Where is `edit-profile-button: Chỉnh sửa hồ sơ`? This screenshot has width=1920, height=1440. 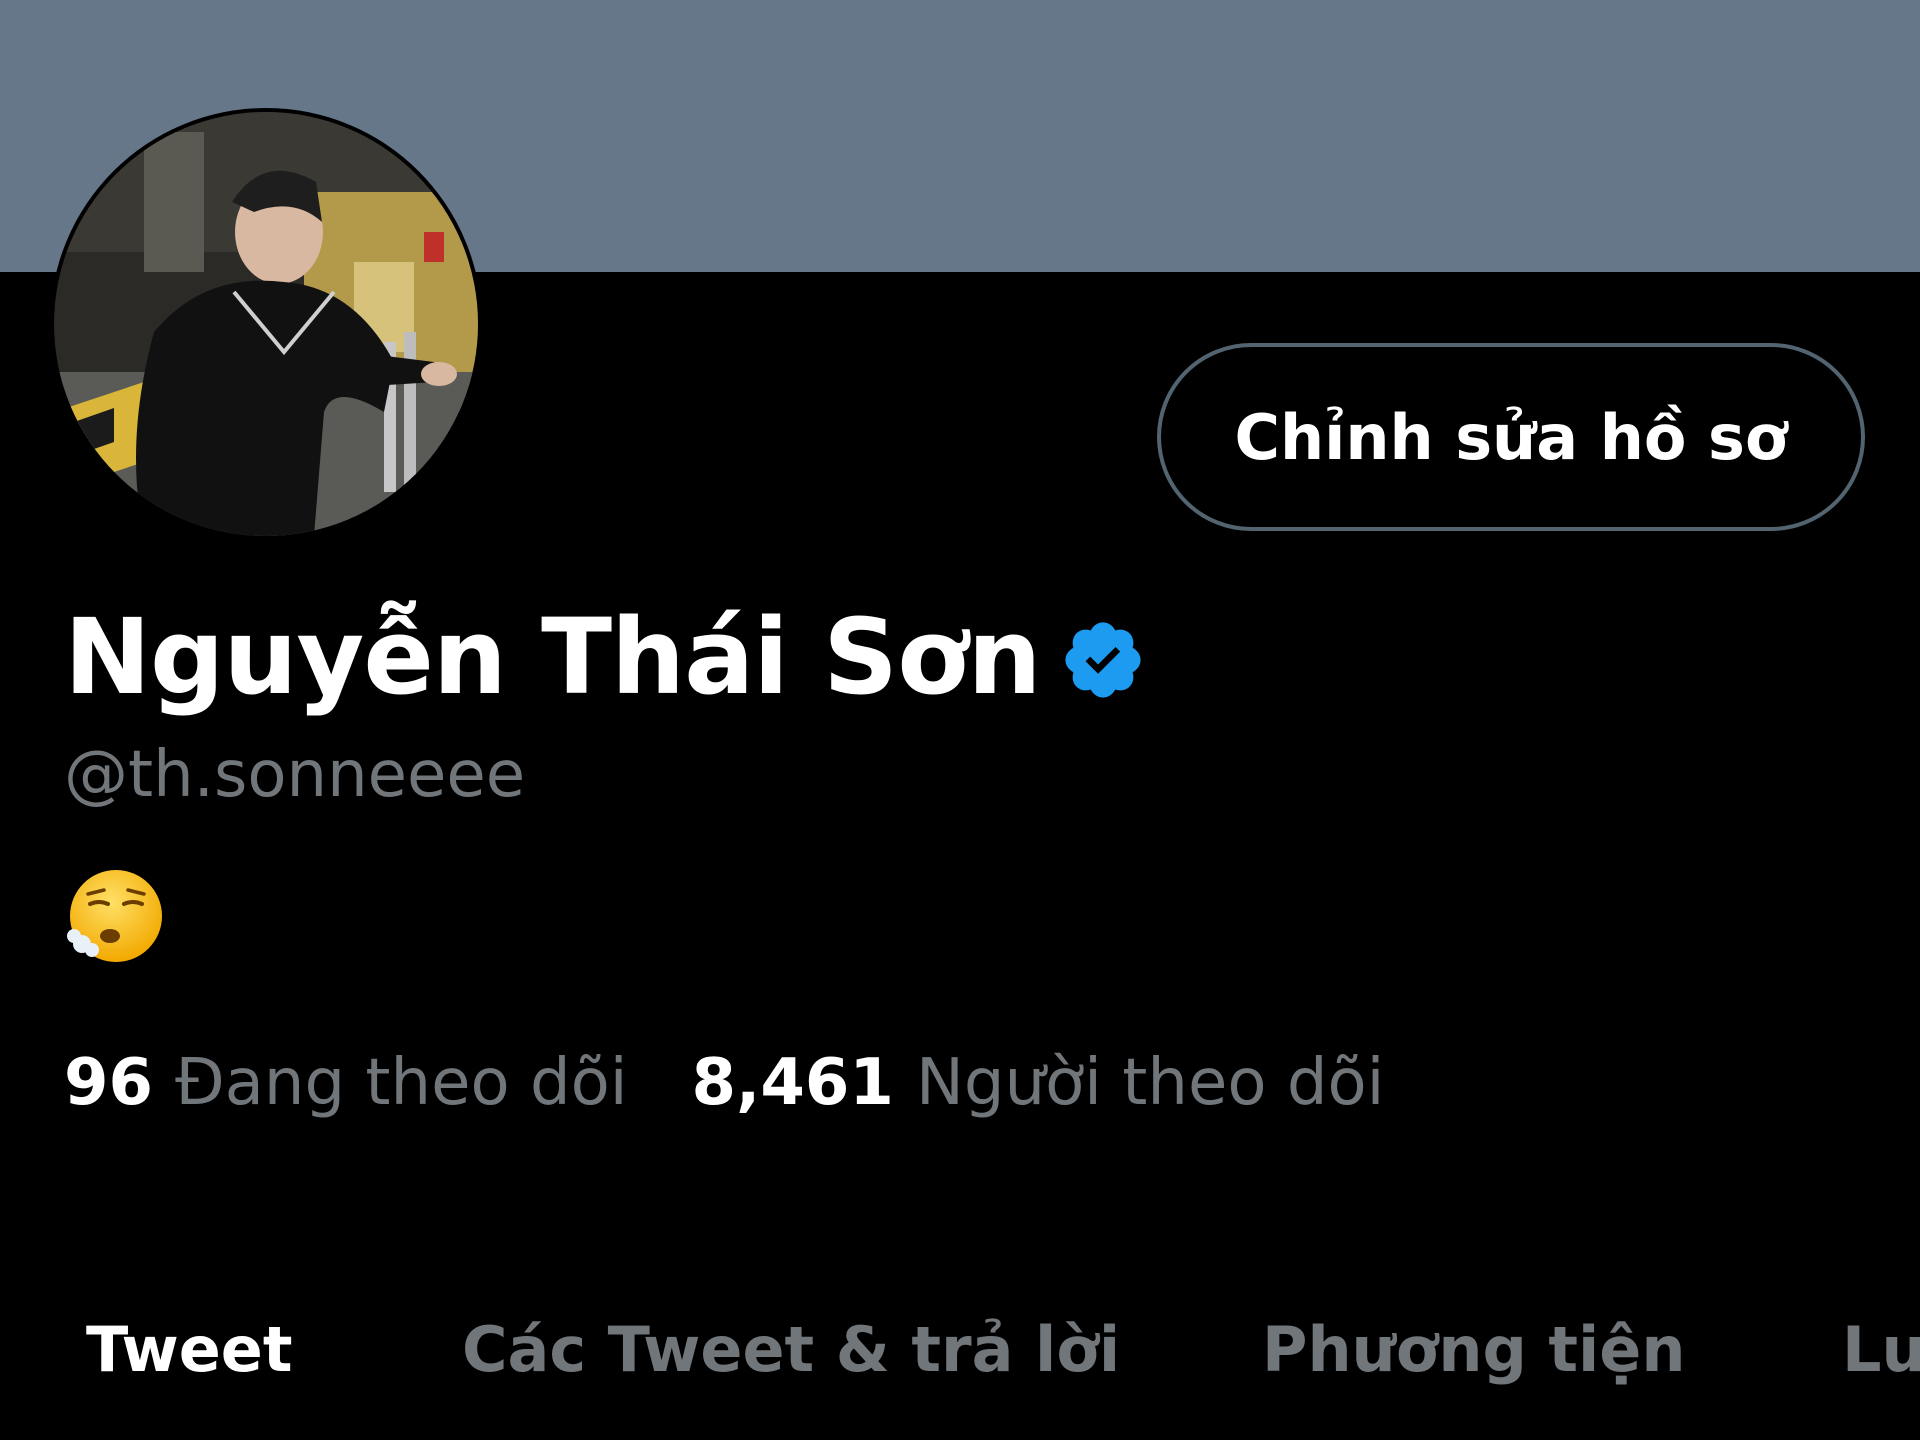 edit-profile-button: Chỉnh sửa hồ sơ is located at coordinates (1511, 437).